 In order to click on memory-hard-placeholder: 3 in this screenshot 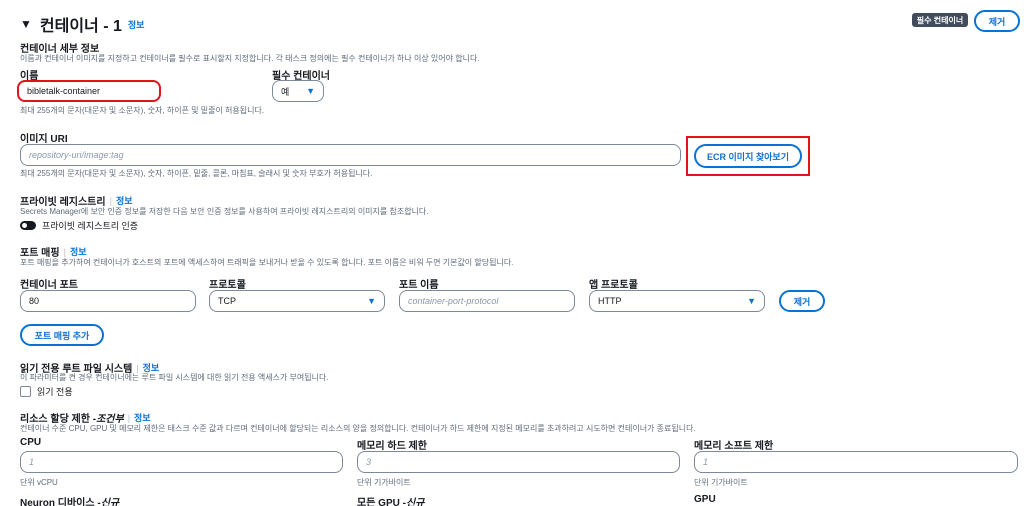, I will do `click(369, 462)`.